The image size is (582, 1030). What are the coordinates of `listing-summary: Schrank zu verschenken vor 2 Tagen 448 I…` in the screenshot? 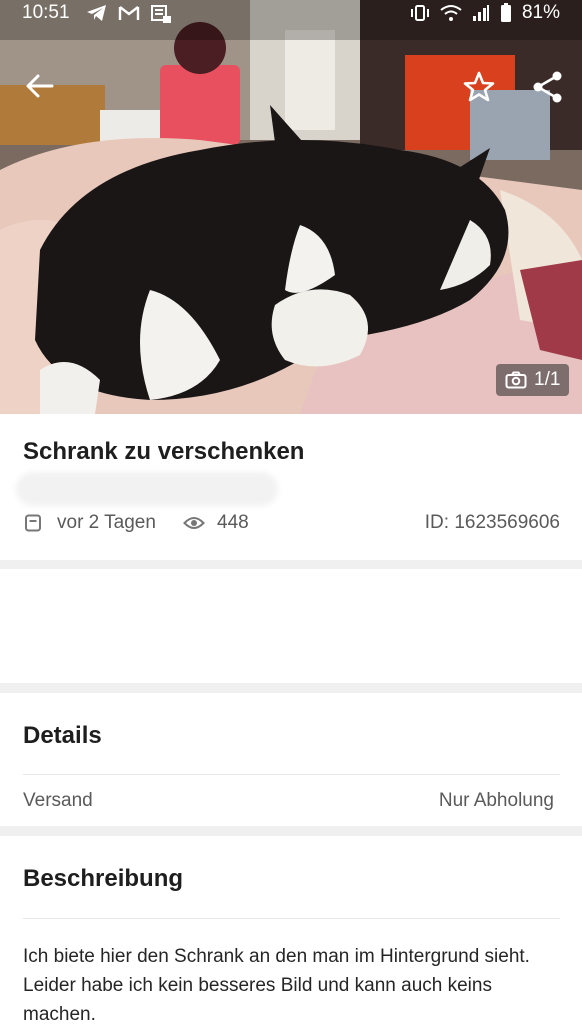 It's located at (291, 487).